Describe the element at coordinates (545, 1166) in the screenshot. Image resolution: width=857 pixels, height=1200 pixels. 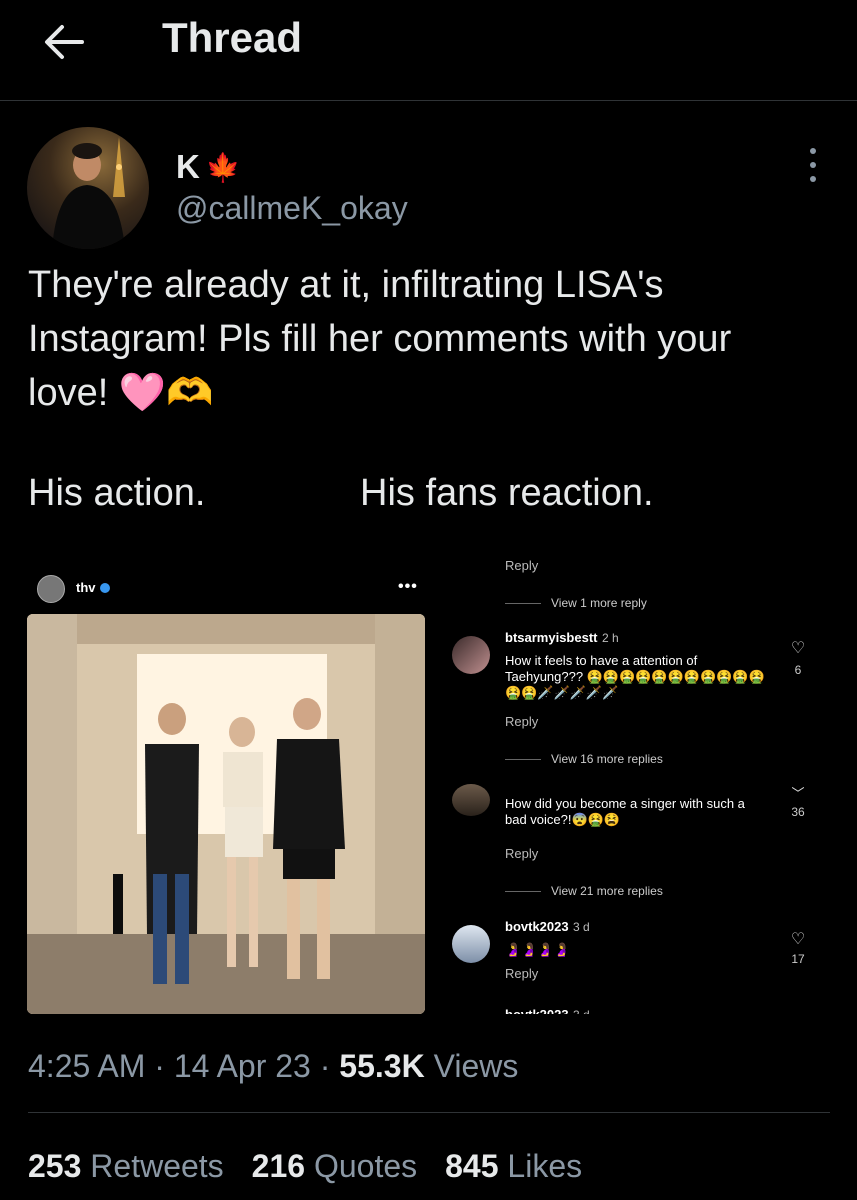
I see `likes-label: Likes` at that location.